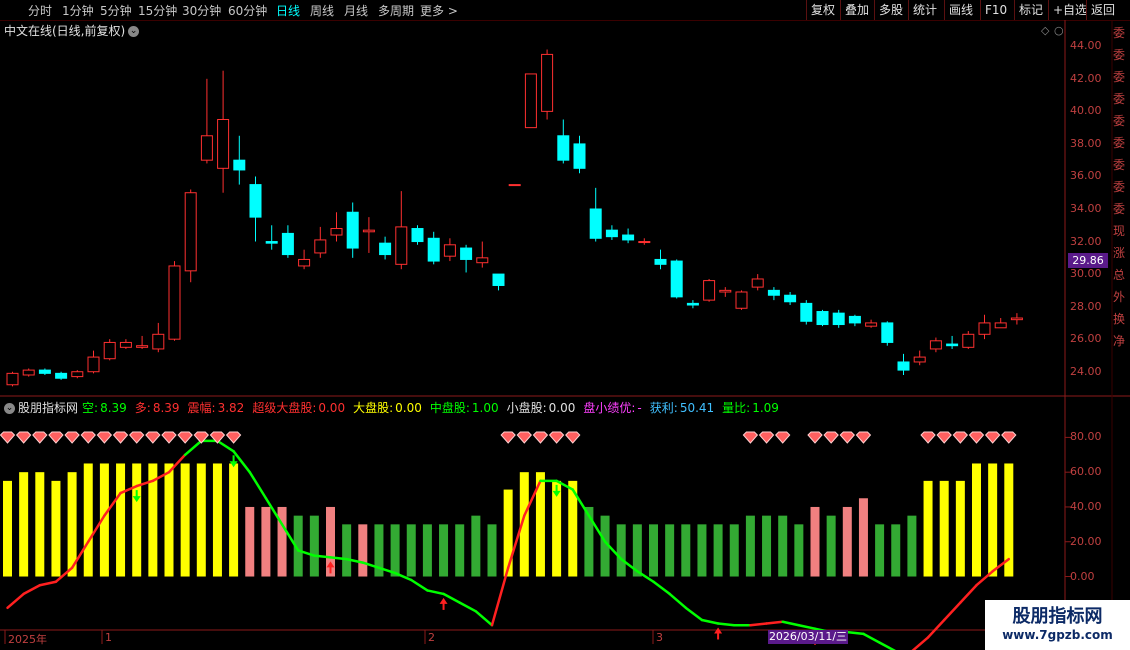 The image size is (1130, 650). I want to click on price-tick: 28.00, so click(1086, 306).